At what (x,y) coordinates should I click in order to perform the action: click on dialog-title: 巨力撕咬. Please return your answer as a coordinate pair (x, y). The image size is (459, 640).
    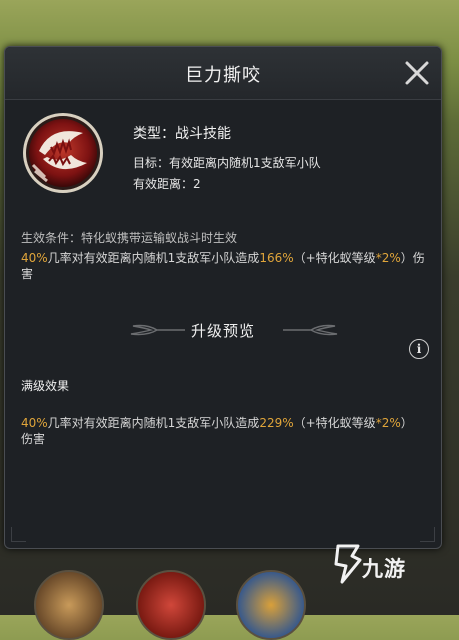
    Looking at the image, I should click on (223, 75).